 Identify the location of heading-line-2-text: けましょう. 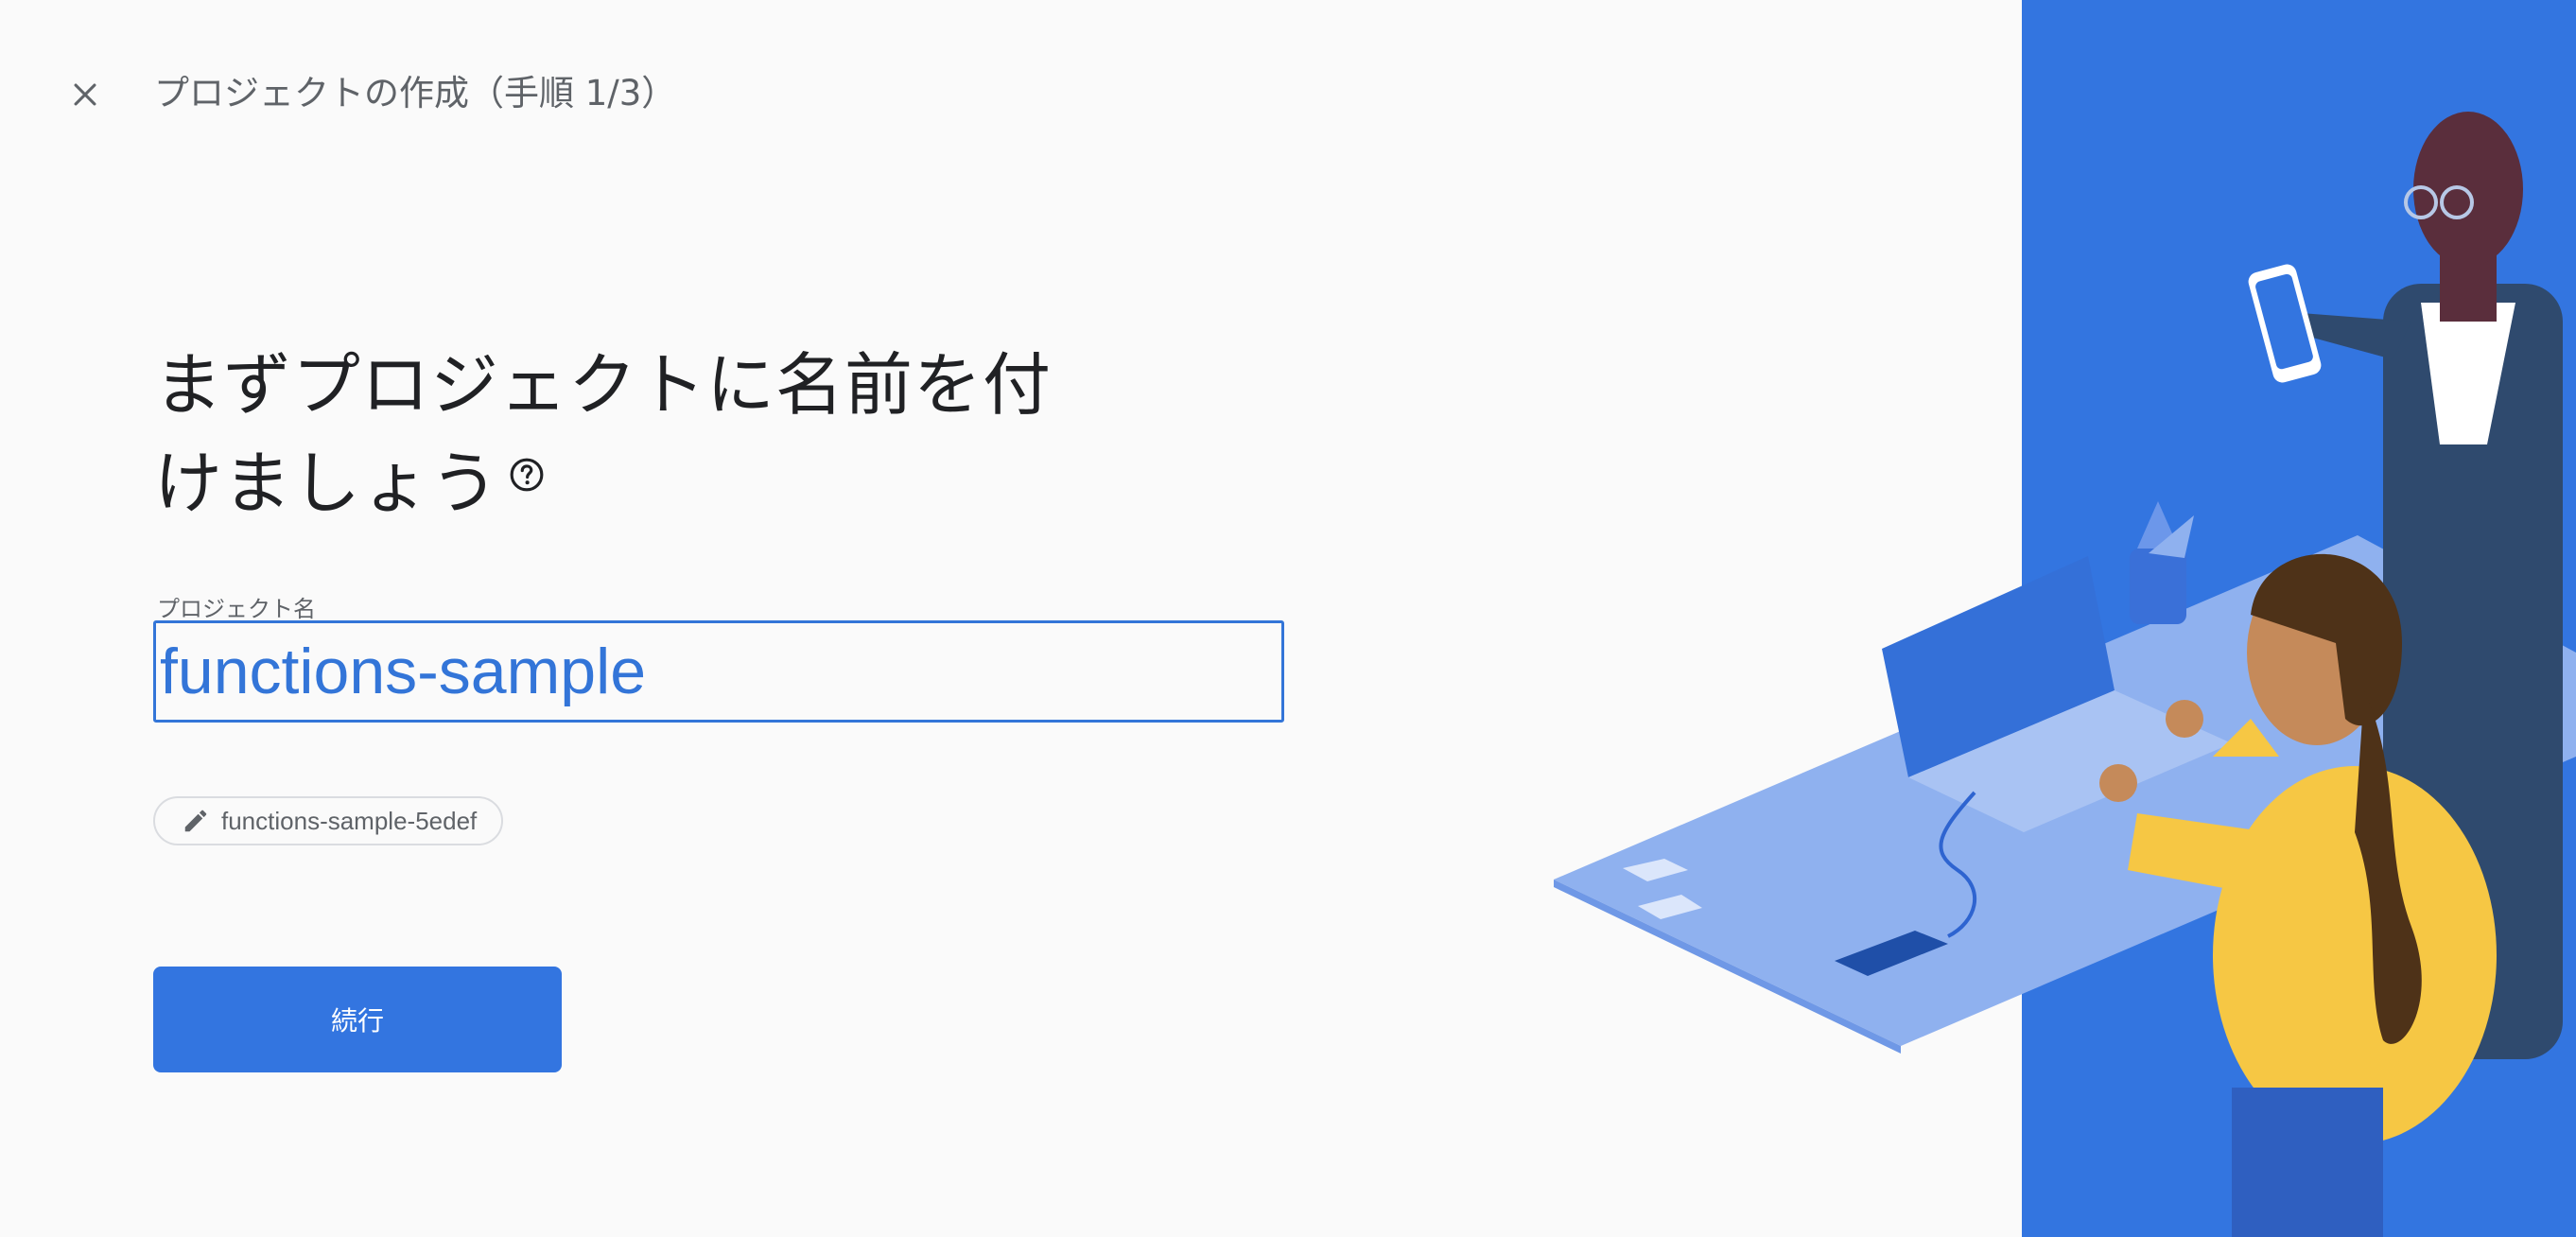
(327, 483).